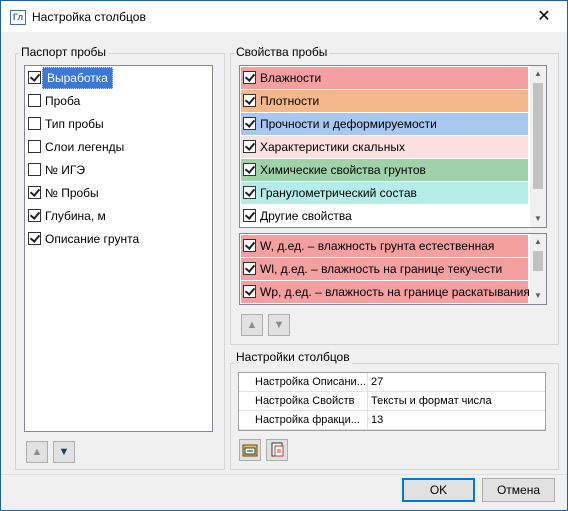  What do you see at coordinates (392, 420) in the screenshot?
I see `settings-row: Настройка фракци... 13` at bounding box center [392, 420].